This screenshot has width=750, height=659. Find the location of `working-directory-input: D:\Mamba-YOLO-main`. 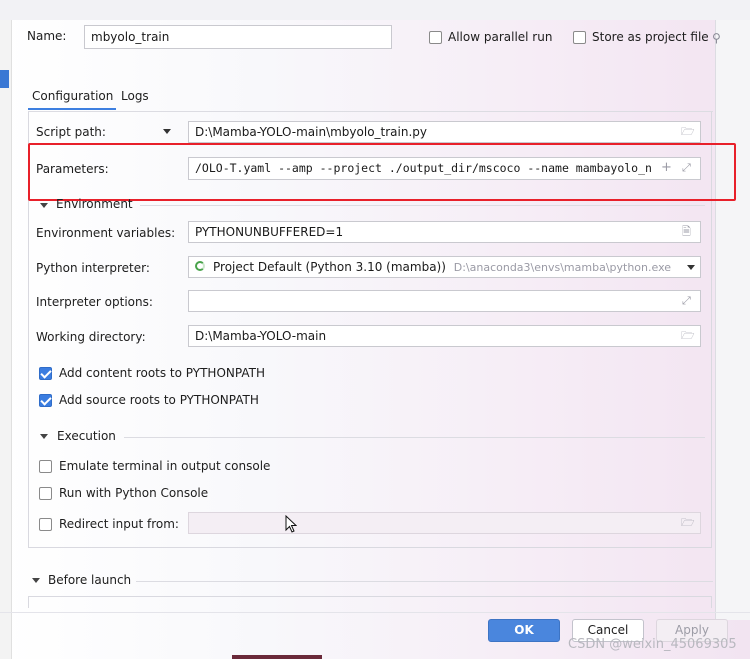

working-directory-input: D:\Mamba-YOLO-main is located at coordinates (444, 336).